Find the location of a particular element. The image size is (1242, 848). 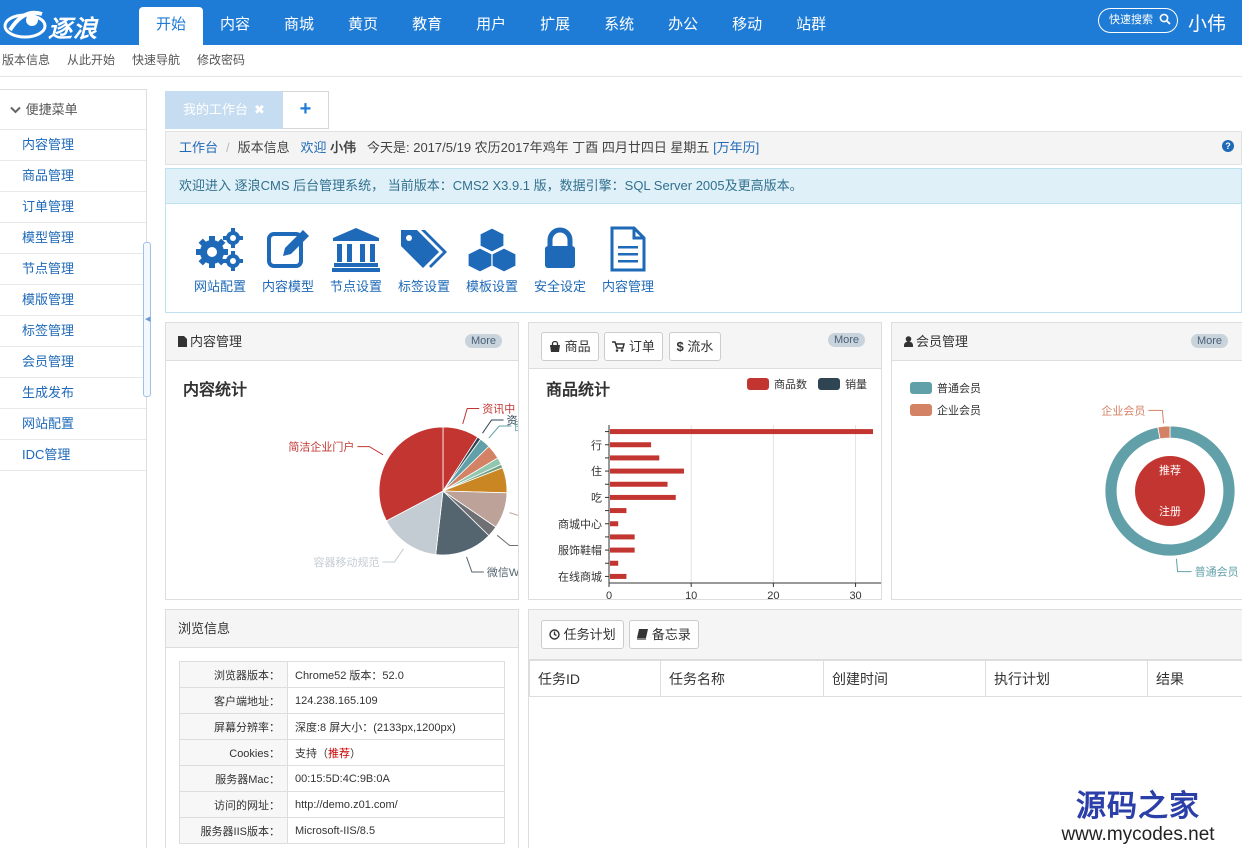

pie-label: 图 is located at coordinates (516, 426).